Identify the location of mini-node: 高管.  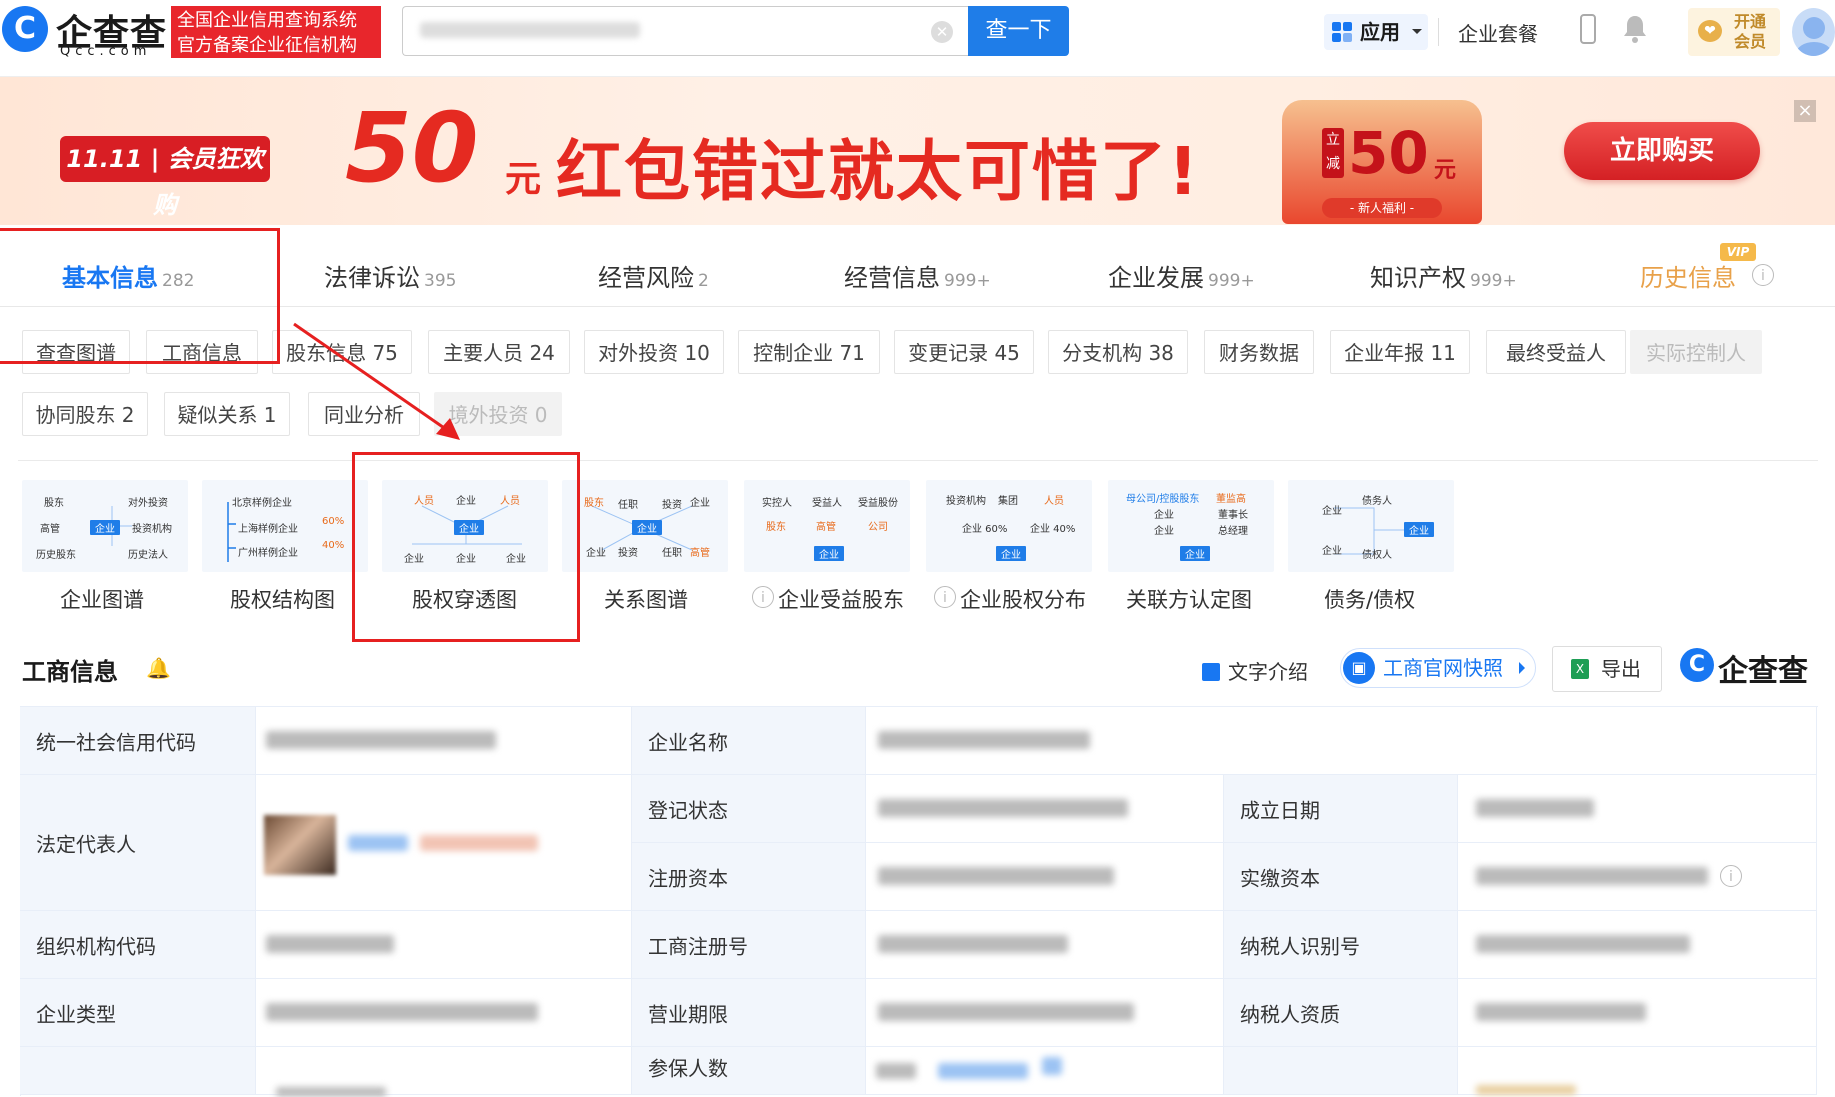
(826, 527).